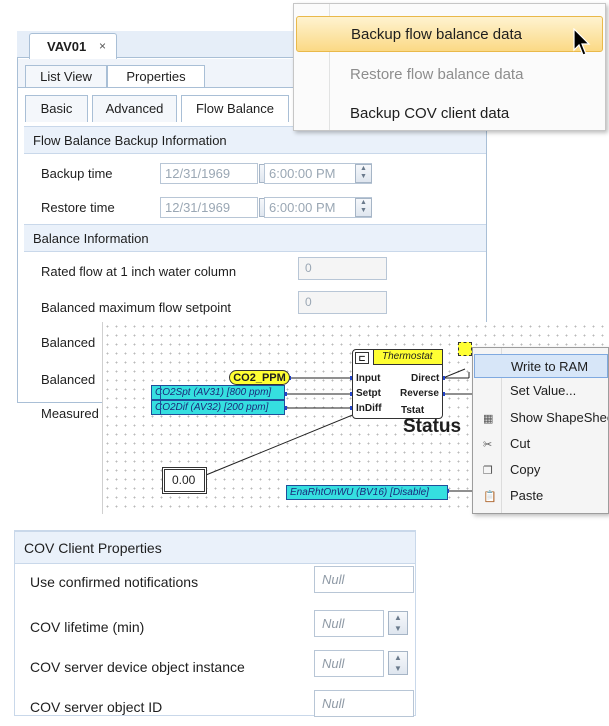 This screenshot has height=726, width=609. Describe the element at coordinates (342, 302) in the screenshot. I see `balanced-max-flow-field: 0` at that location.